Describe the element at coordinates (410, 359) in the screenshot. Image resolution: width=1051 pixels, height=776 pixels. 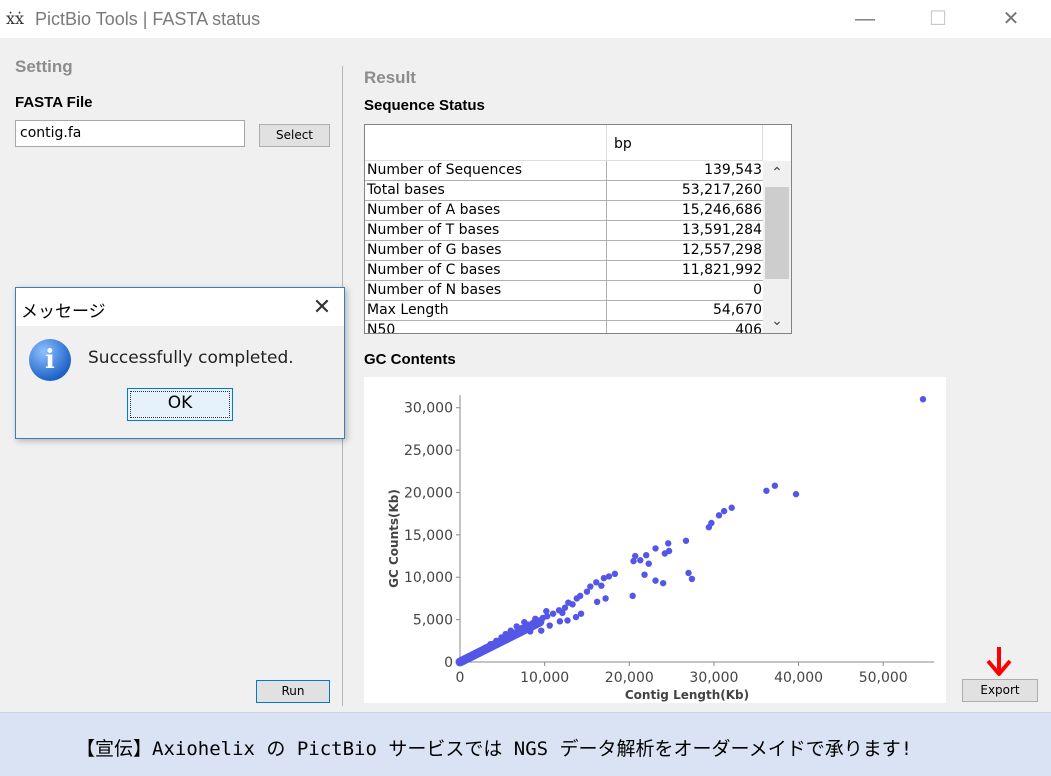
I see `gc-contents-label: GC Contents` at that location.